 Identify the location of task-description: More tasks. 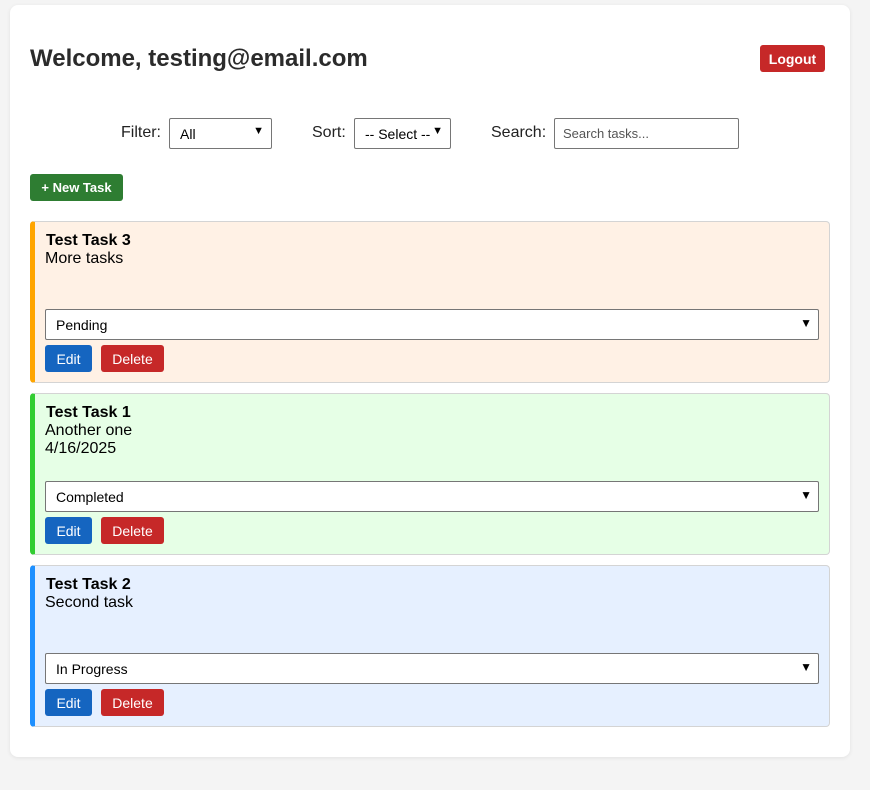
(84, 258).